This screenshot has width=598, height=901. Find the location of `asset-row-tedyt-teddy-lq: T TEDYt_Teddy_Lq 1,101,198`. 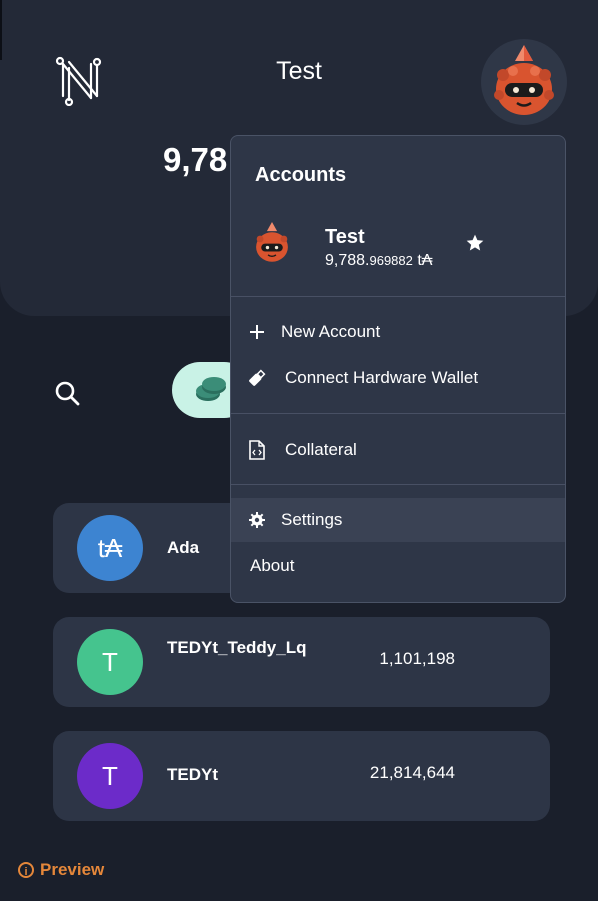

asset-row-tedyt-teddy-lq: T TEDYt_Teddy_Lq 1,101,198 is located at coordinates (301, 662).